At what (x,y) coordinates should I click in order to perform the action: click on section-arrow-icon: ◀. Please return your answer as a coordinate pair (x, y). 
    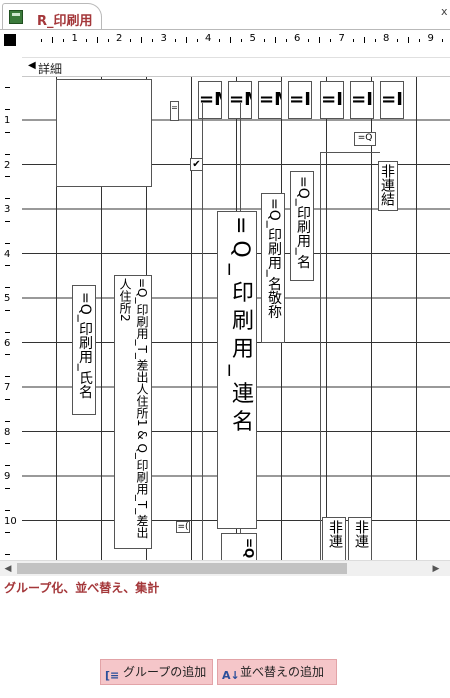
    Looking at the image, I should click on (32, 65).